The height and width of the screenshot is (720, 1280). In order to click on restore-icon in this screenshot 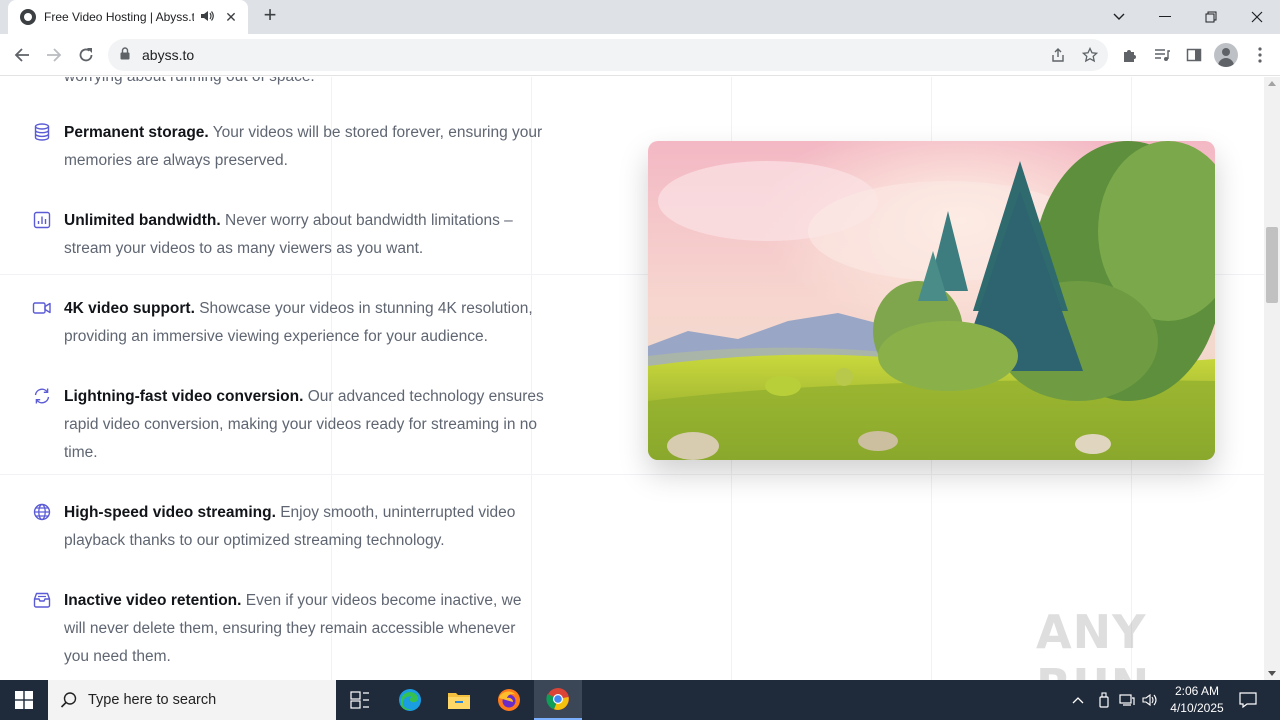, I will do `click(1211, 17)`.